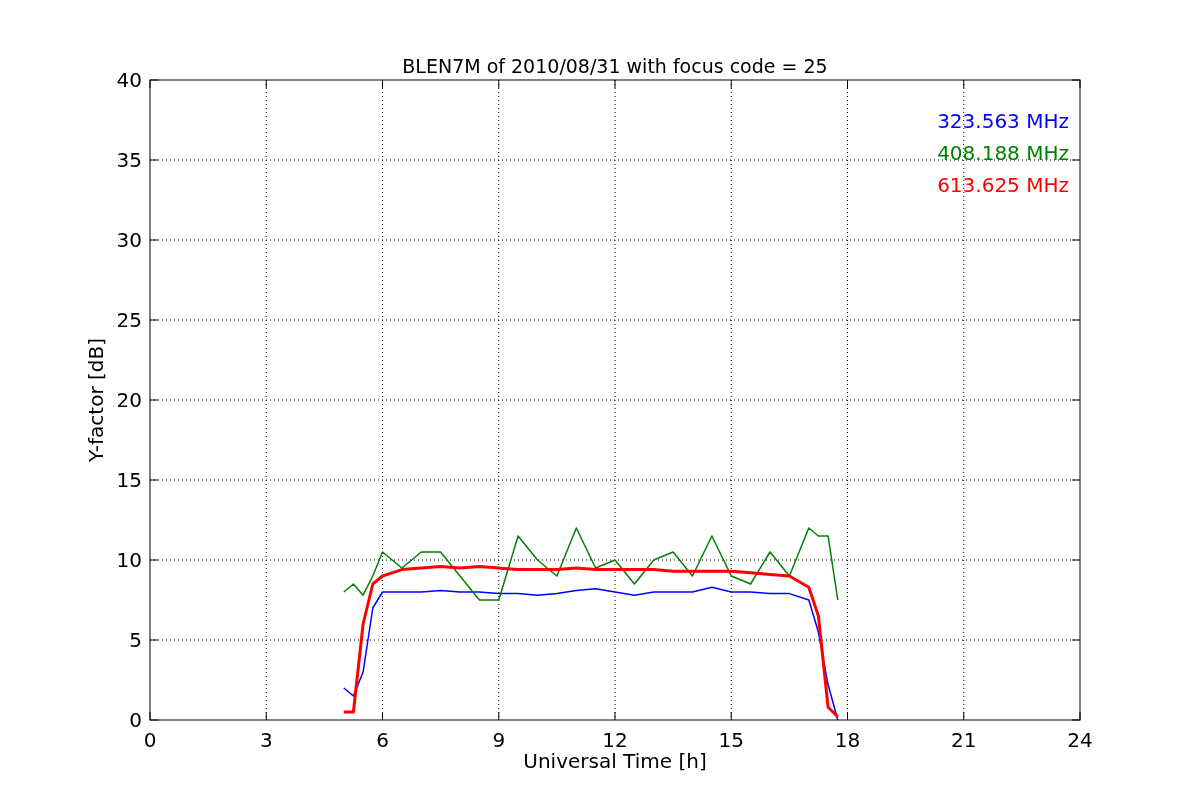 The width and height of the screenshot is (1200, 800). What do you see at coordinates (129, 400) in the screenshot?
I see `tick-label: 20` at bounding box center [129, 400].